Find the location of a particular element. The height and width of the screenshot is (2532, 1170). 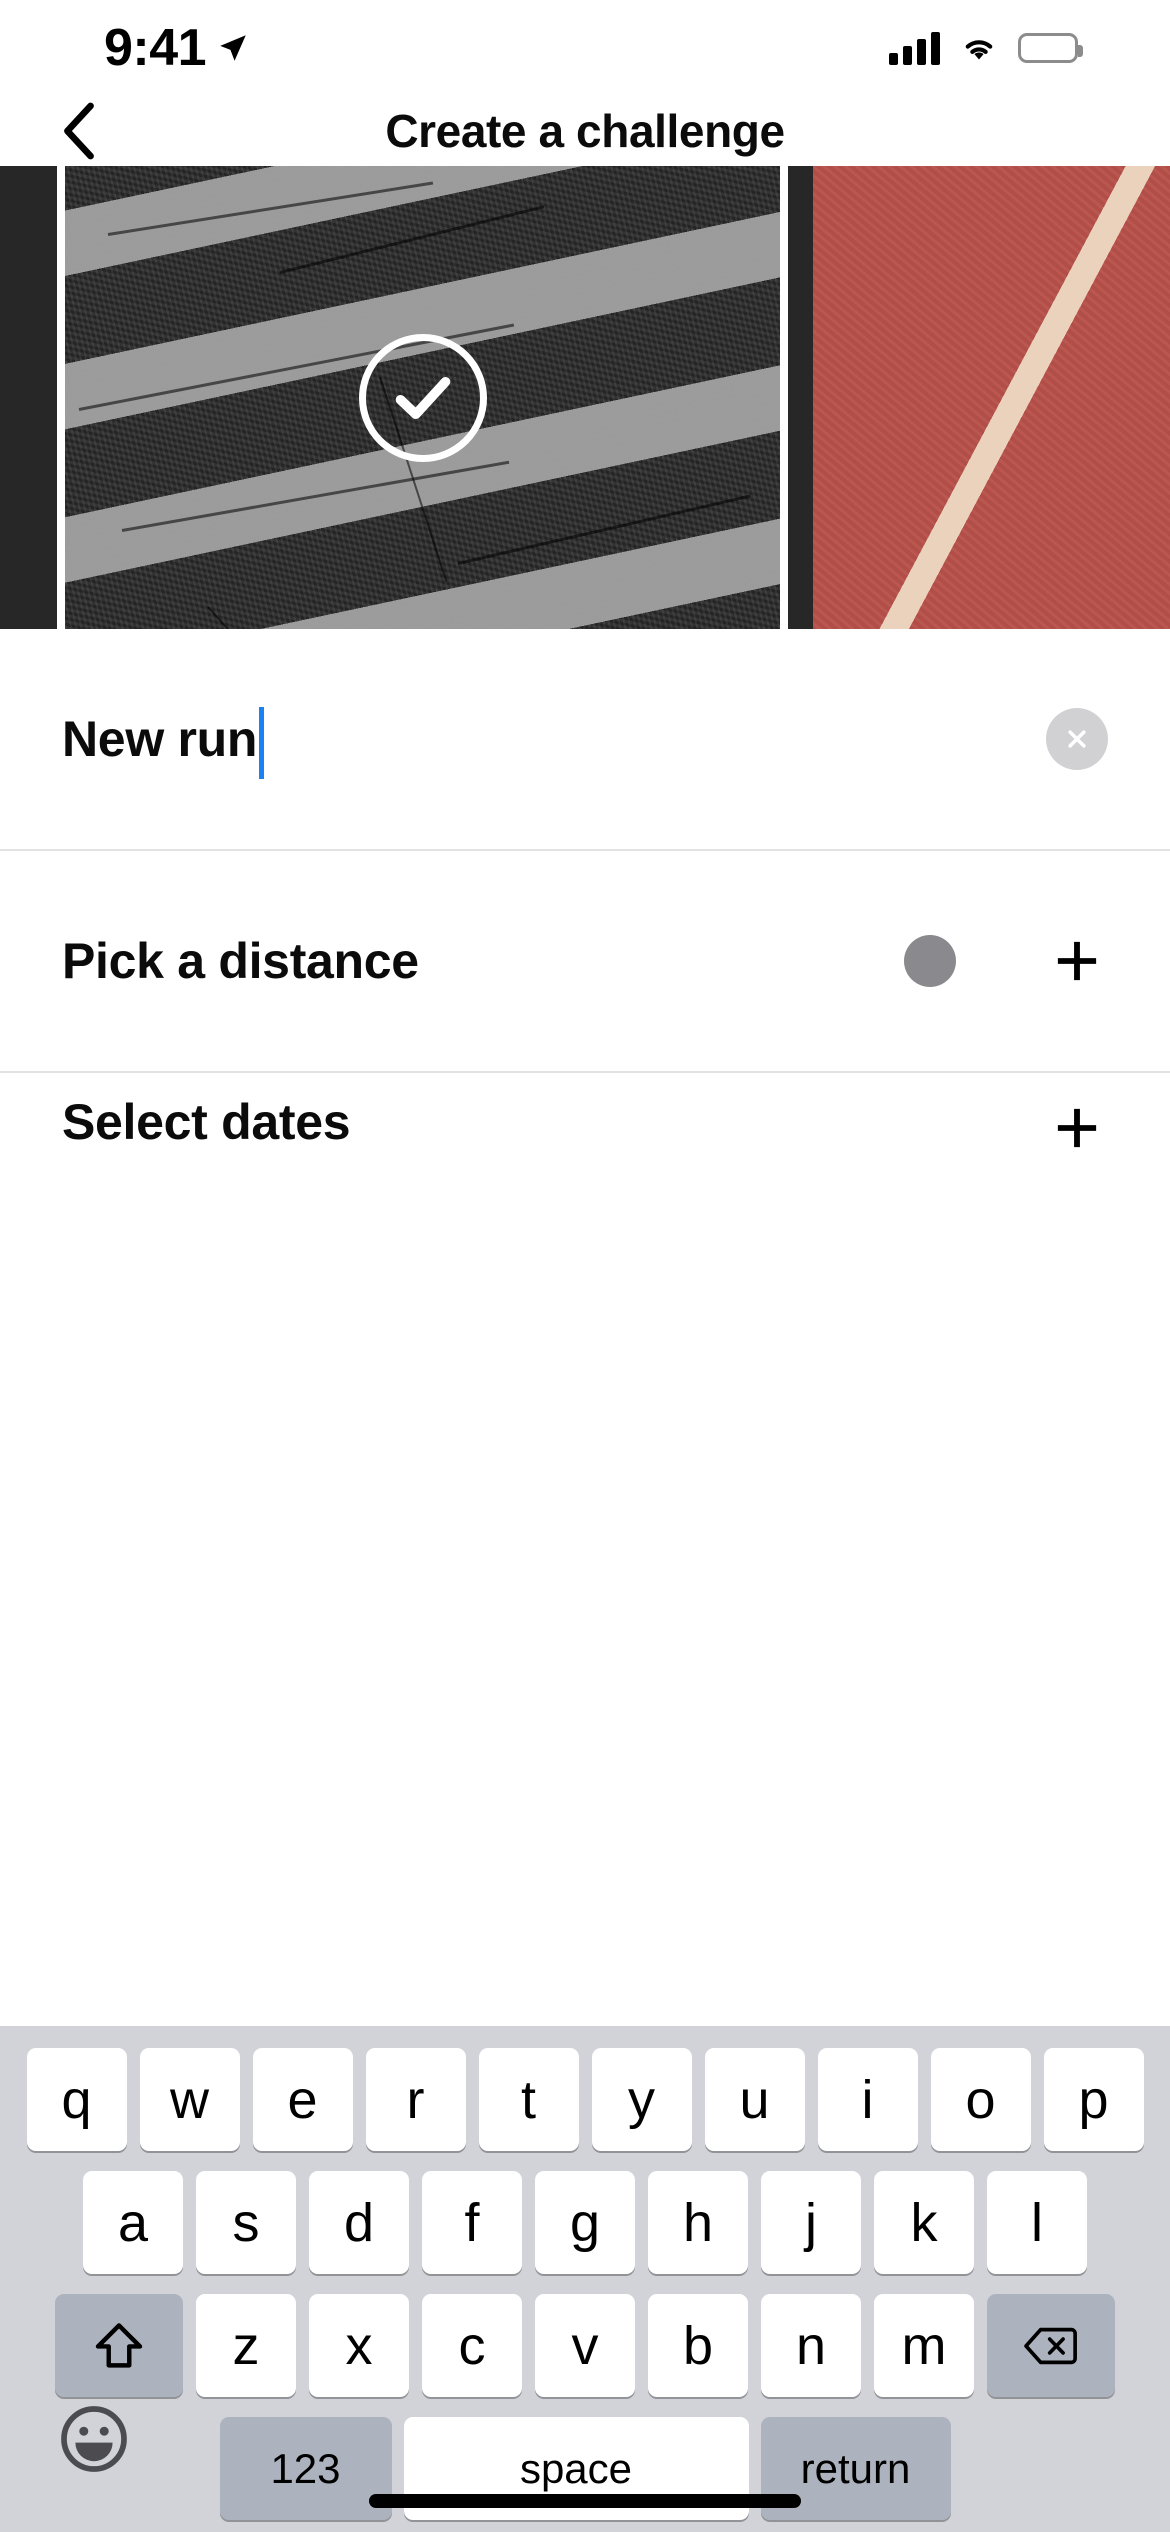

page-title: Create a challenge is located at coordinates (585, 131).